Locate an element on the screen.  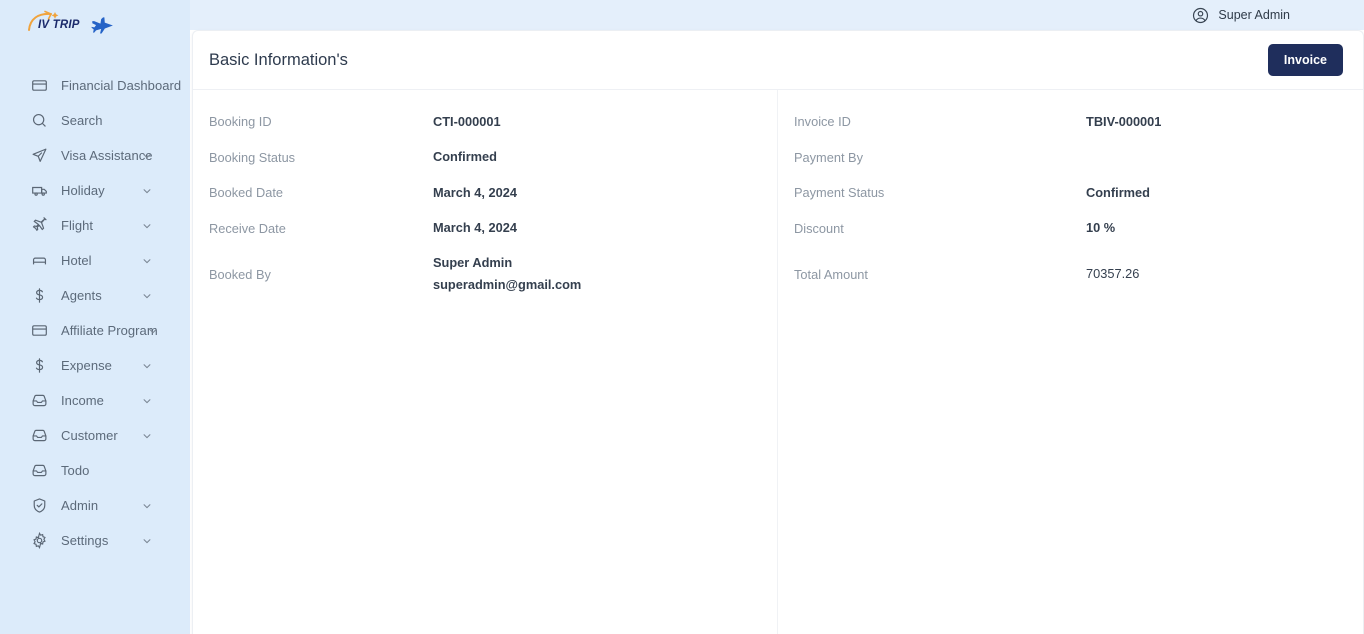
info-key: Payment Status is located at coordinates (839, 193).